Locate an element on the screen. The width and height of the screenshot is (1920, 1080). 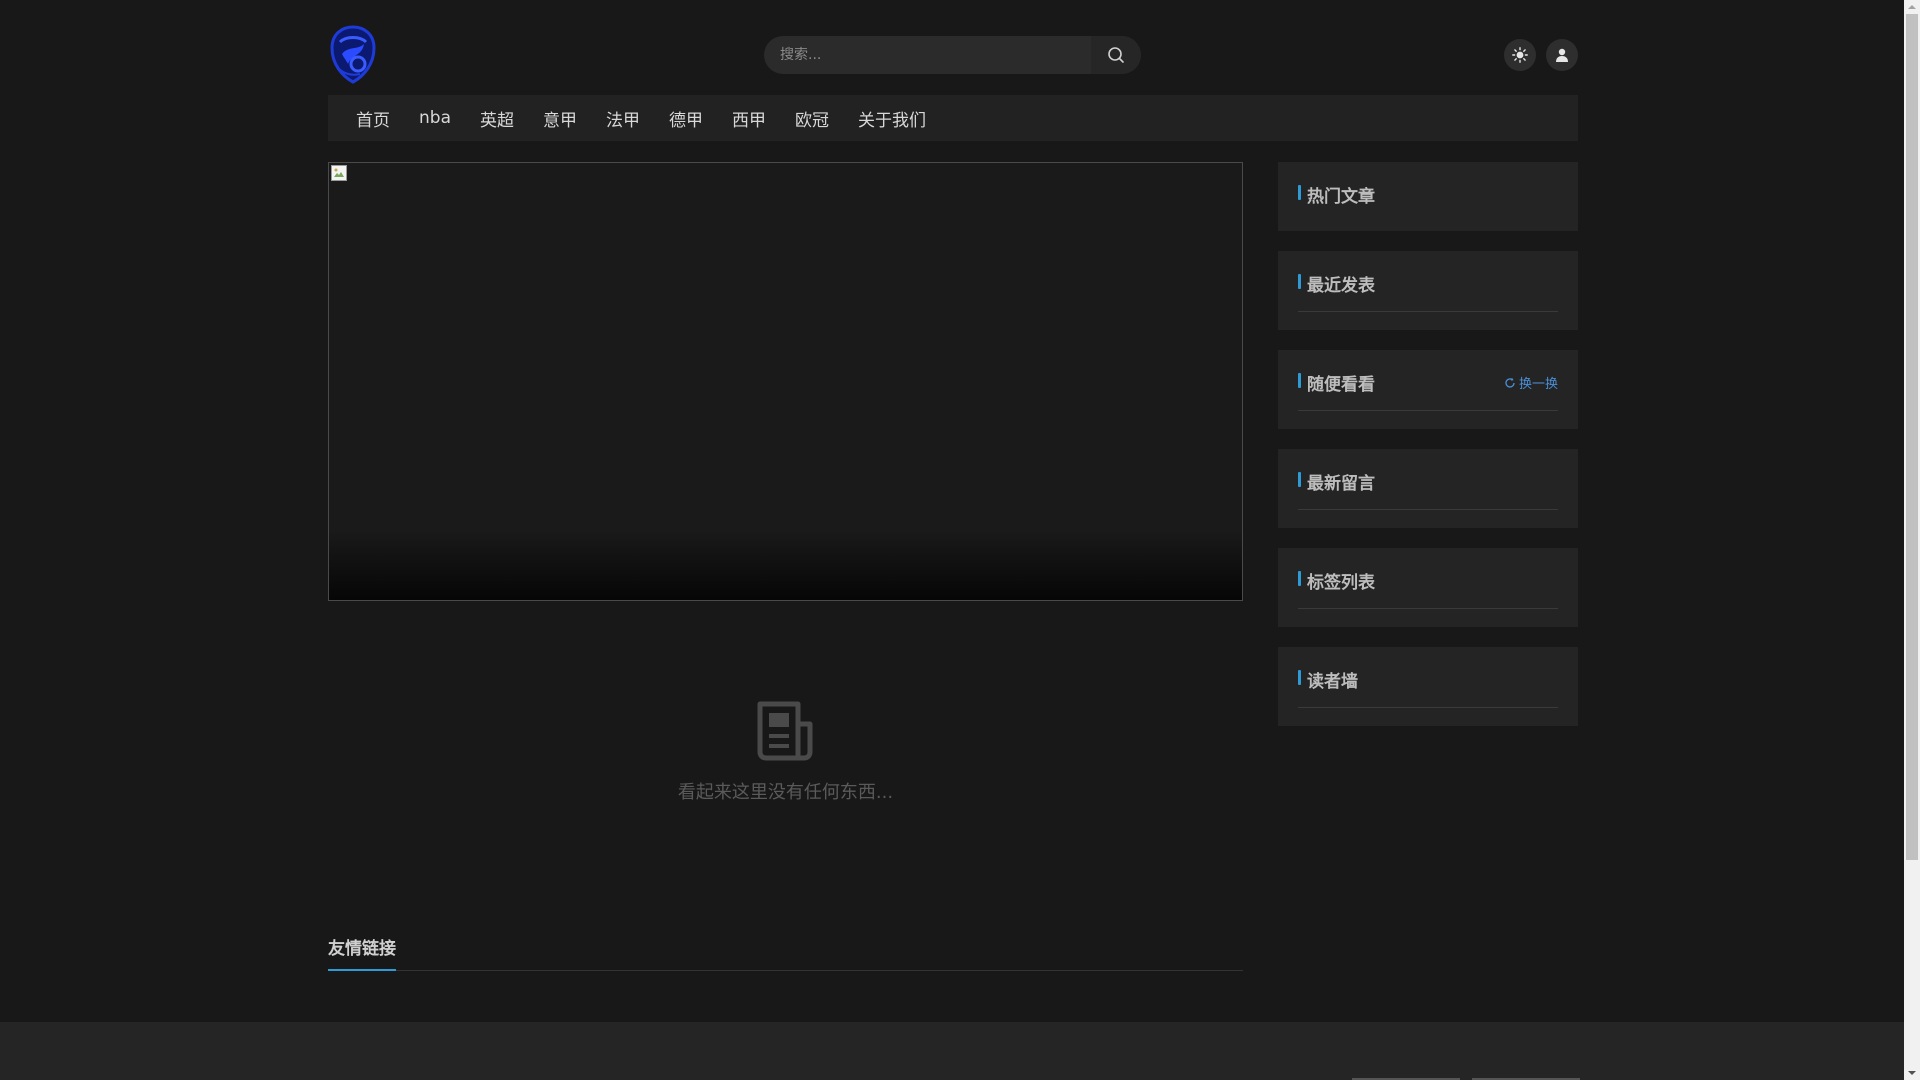
nav-item-bundesliga: 德甲 is located at coordinates (686, 118).